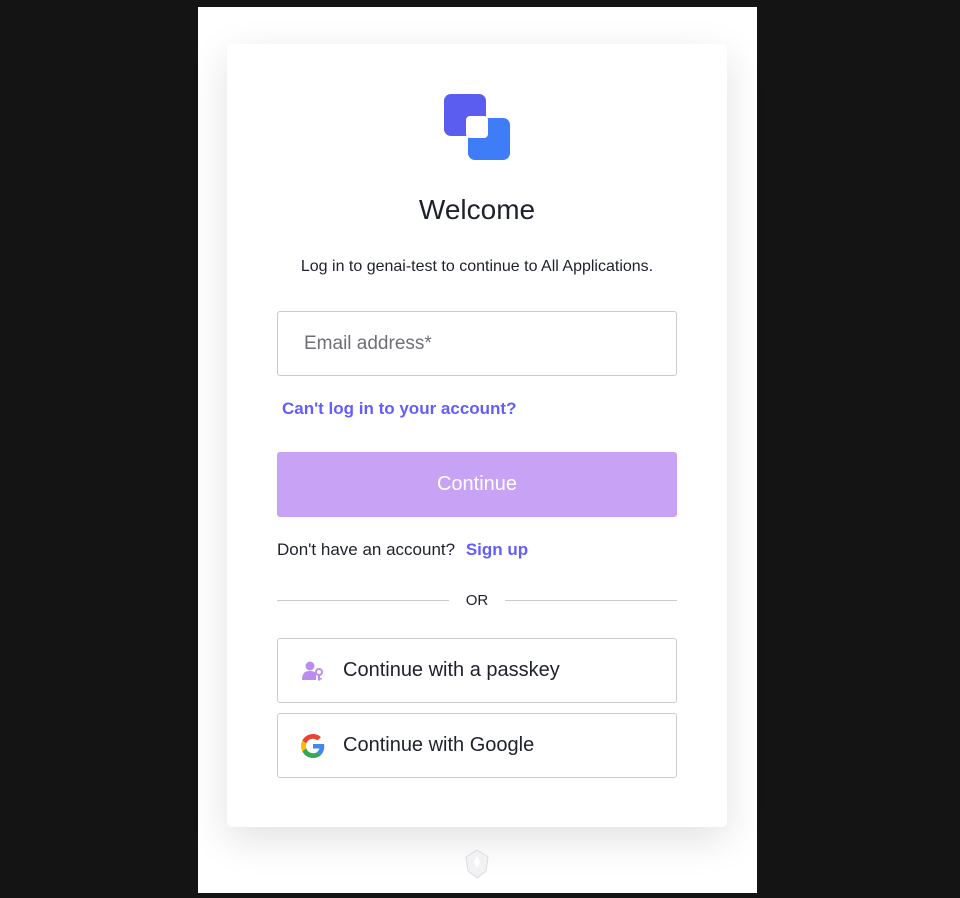 The height and width of the screenshot is (898, 960). What do you see at coordinates (591, 600) in the screenshot?
I see `divider-line-right` at bounding box center [591, 600].